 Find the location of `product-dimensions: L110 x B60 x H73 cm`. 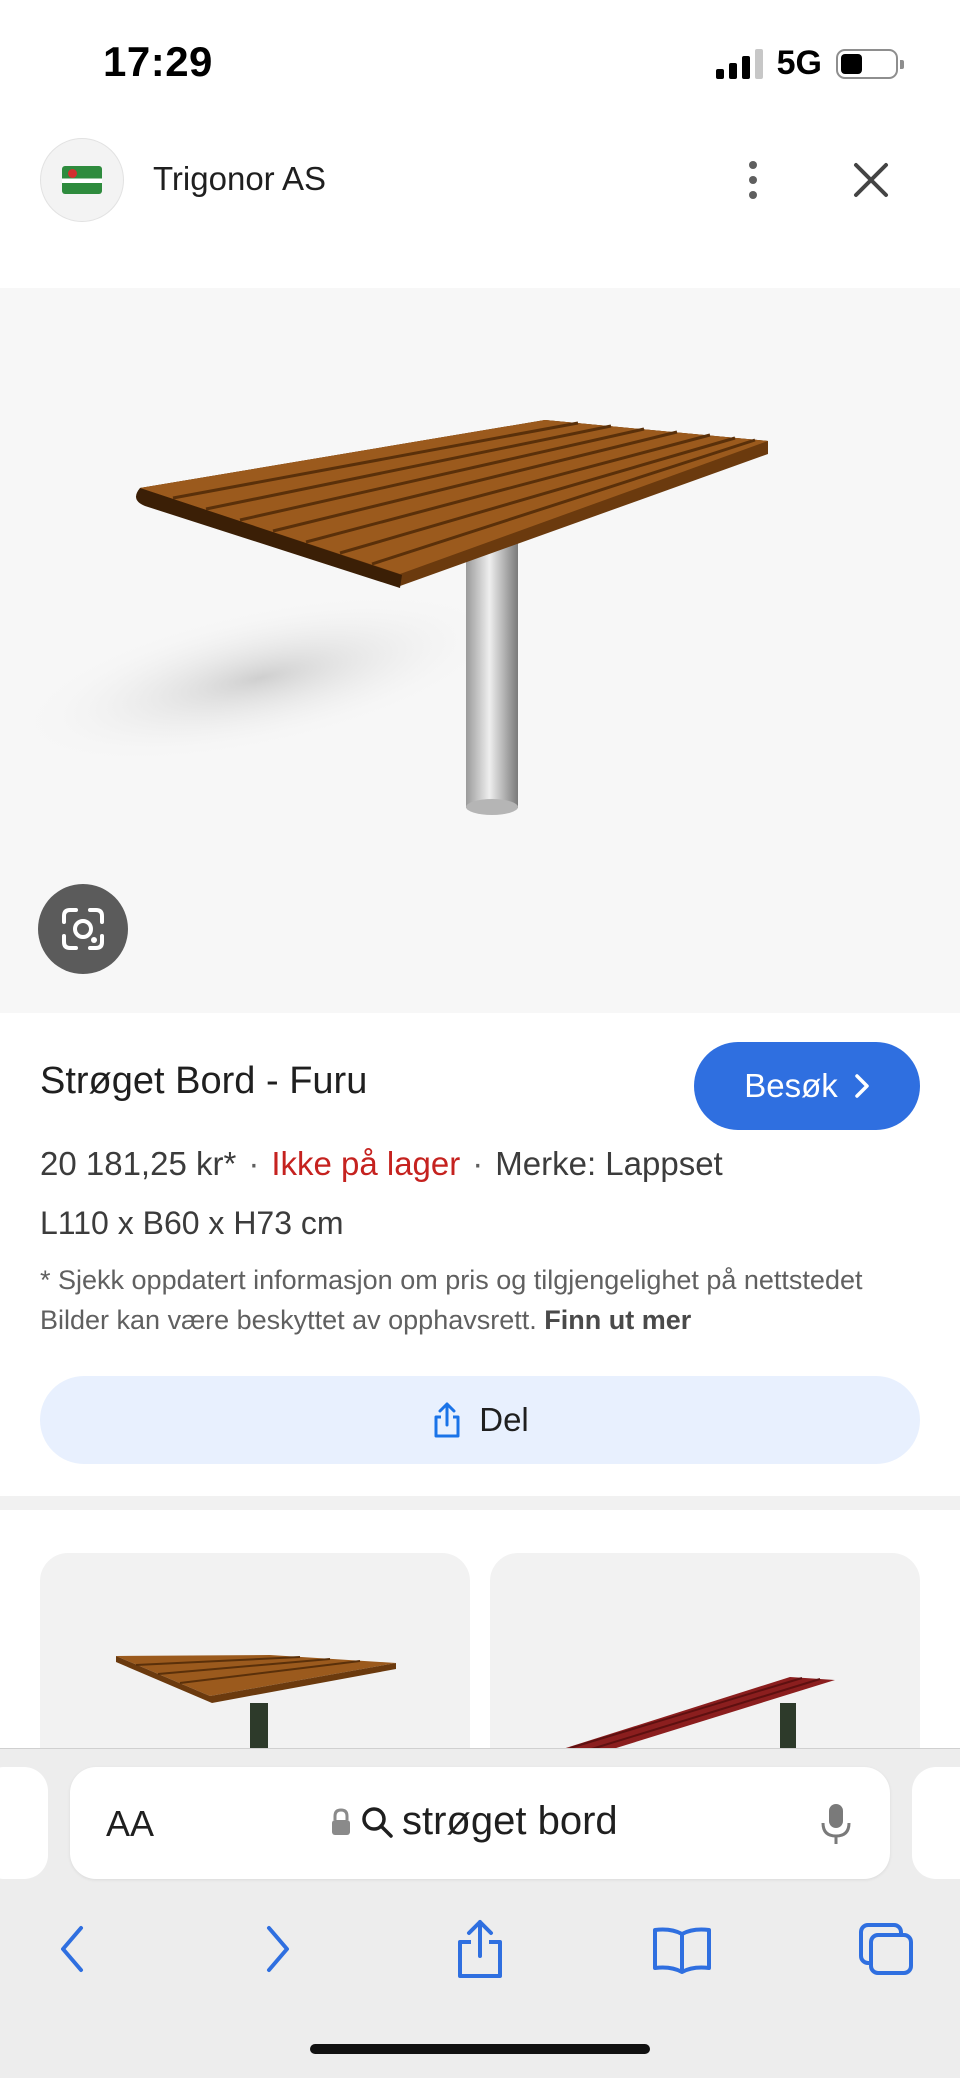

product-dimensions: L110 x B60 x H73 cm is located at coordinates (192, 1223).